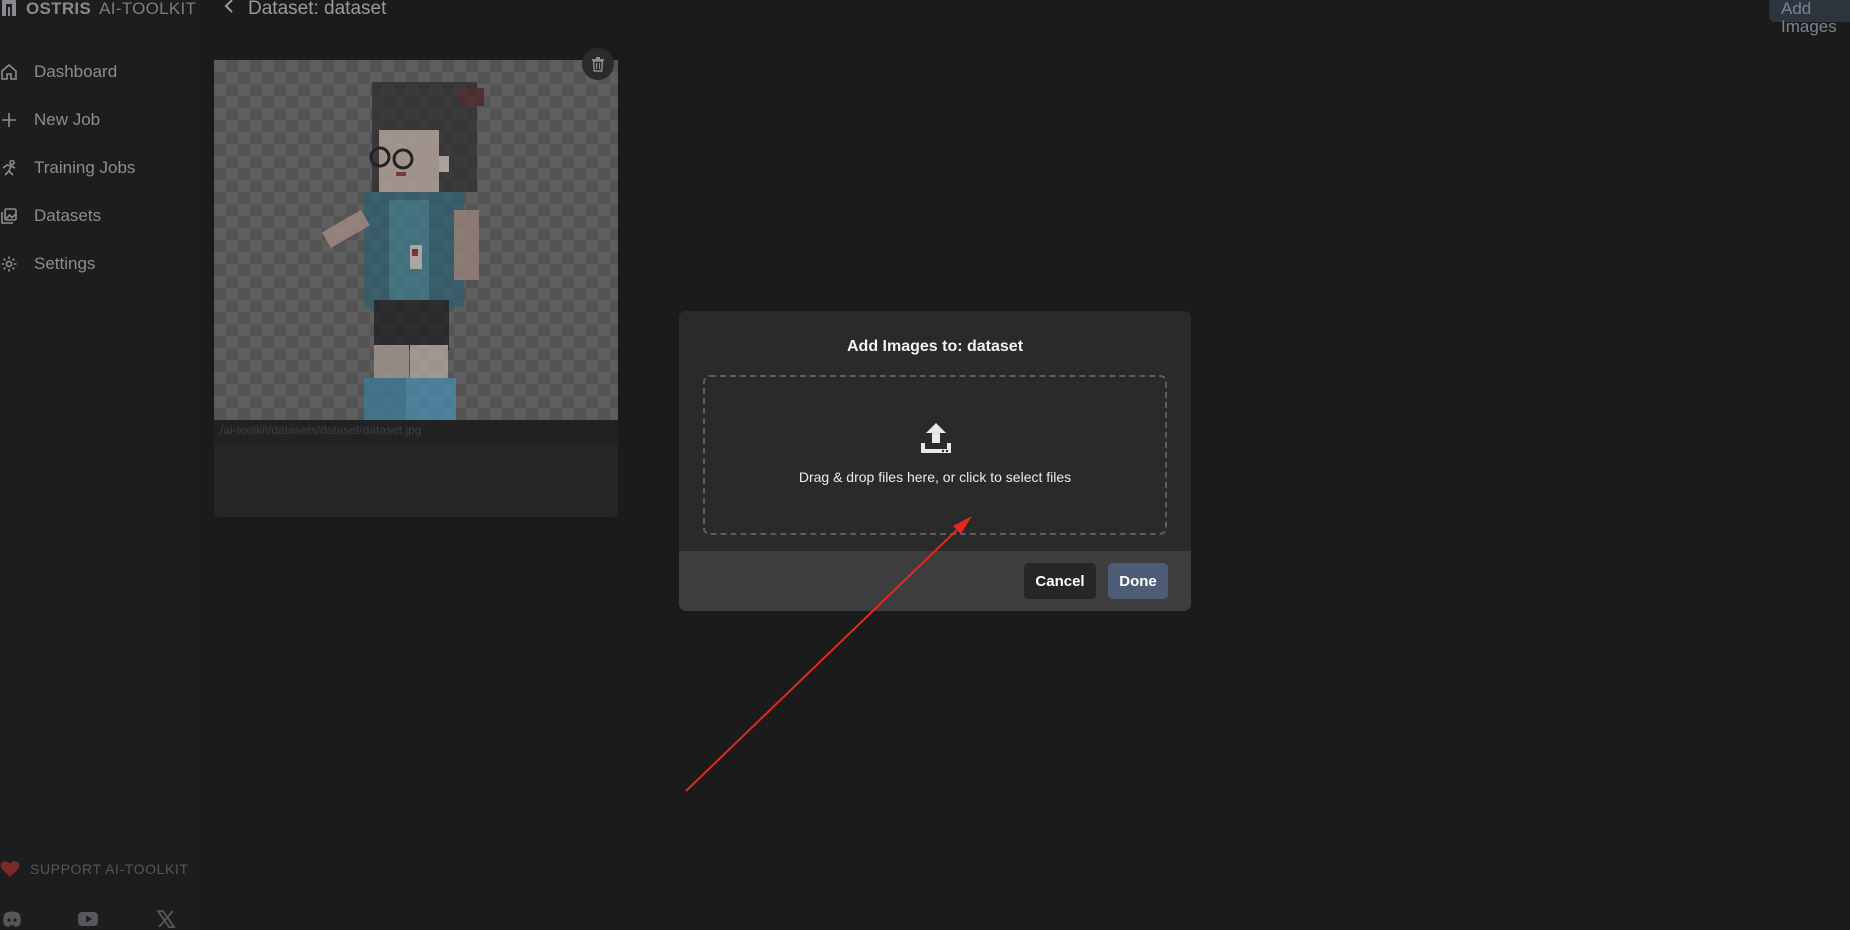 This screenshot has height=930, width=1850. Describe the element at coordinates (10, 869) in the screenshot. I see `heart-icon` at that location.